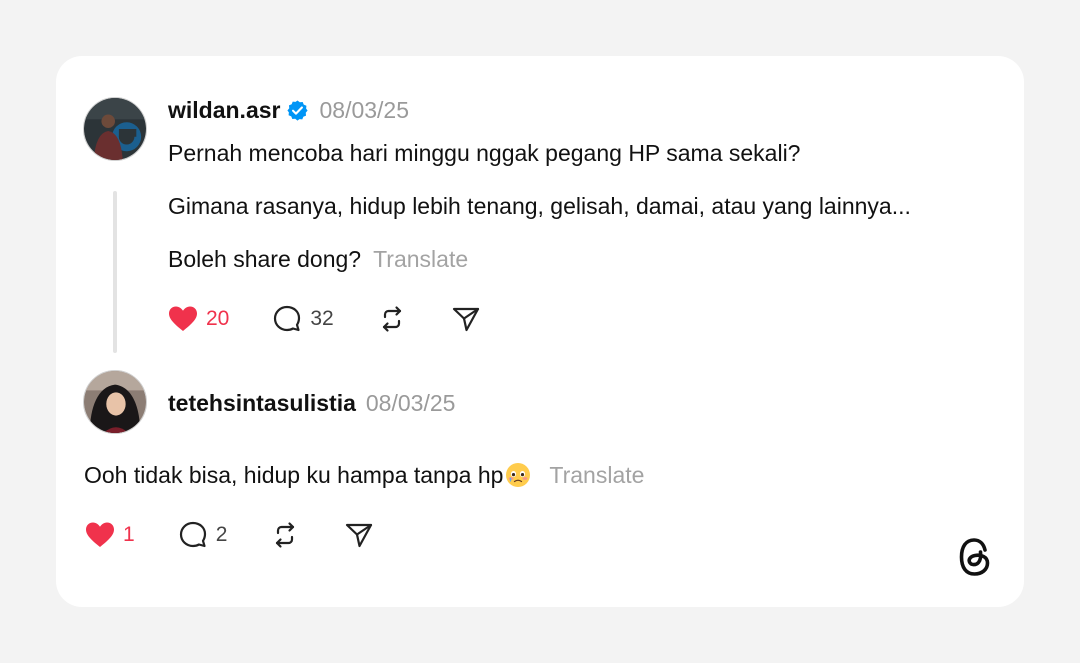 Image resolution: width=1080 pixels, height=663 pixels. I want to click on reply-avatar, so click(115, 402).